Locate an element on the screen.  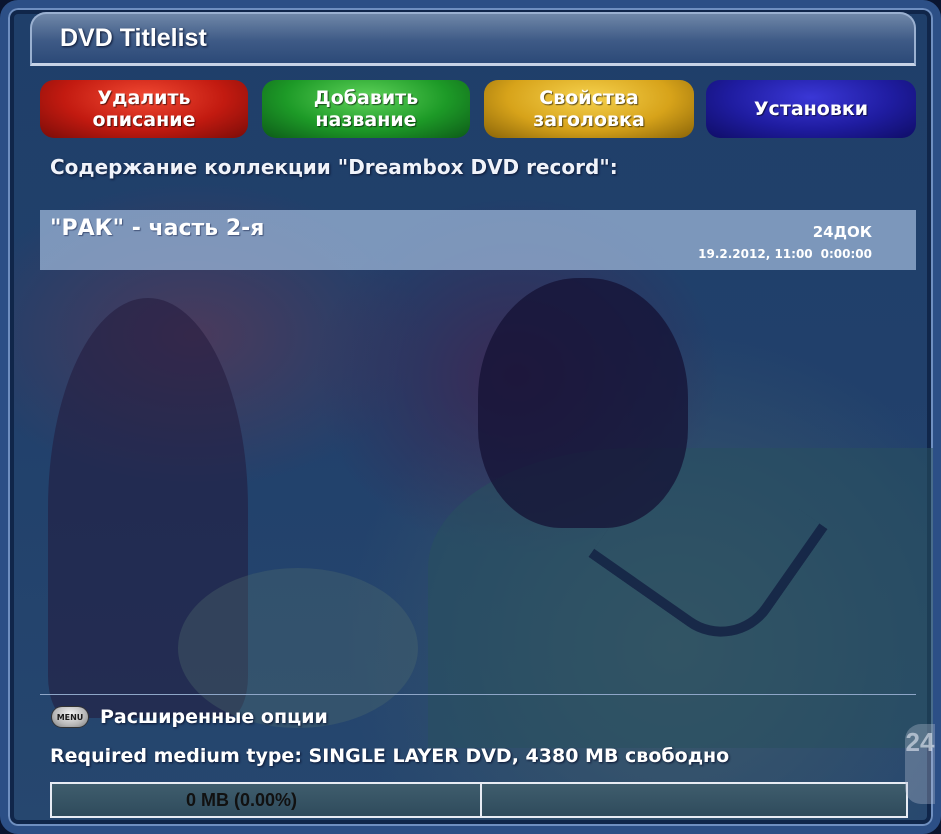
disc-space-used-label: 0 MB (0.00%) is located at coordinates (242, 800).